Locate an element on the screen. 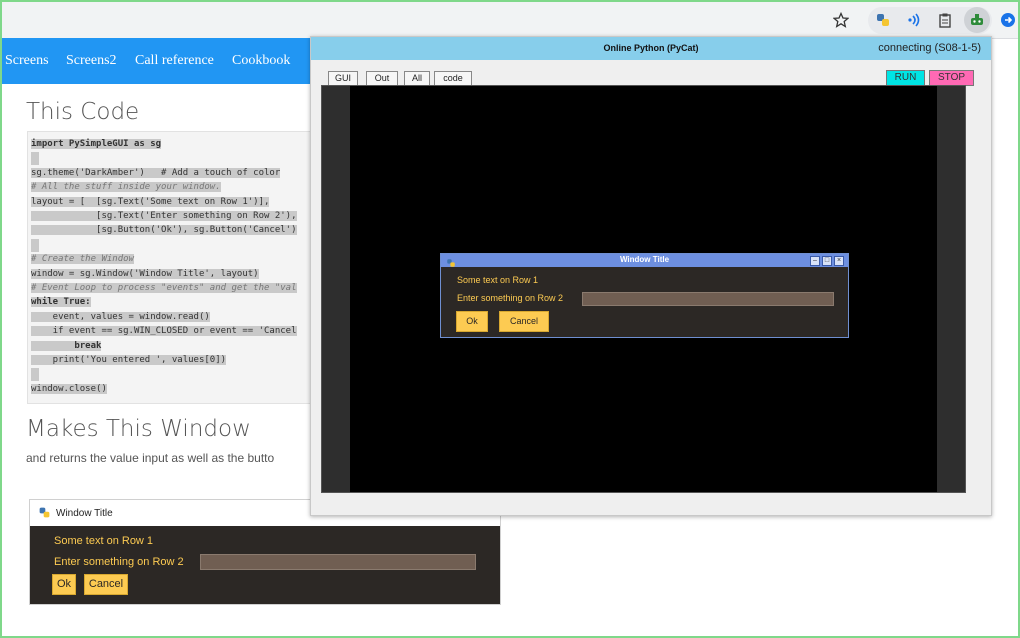  inner-window-title: Window Title is located at coordinates (644, 259).